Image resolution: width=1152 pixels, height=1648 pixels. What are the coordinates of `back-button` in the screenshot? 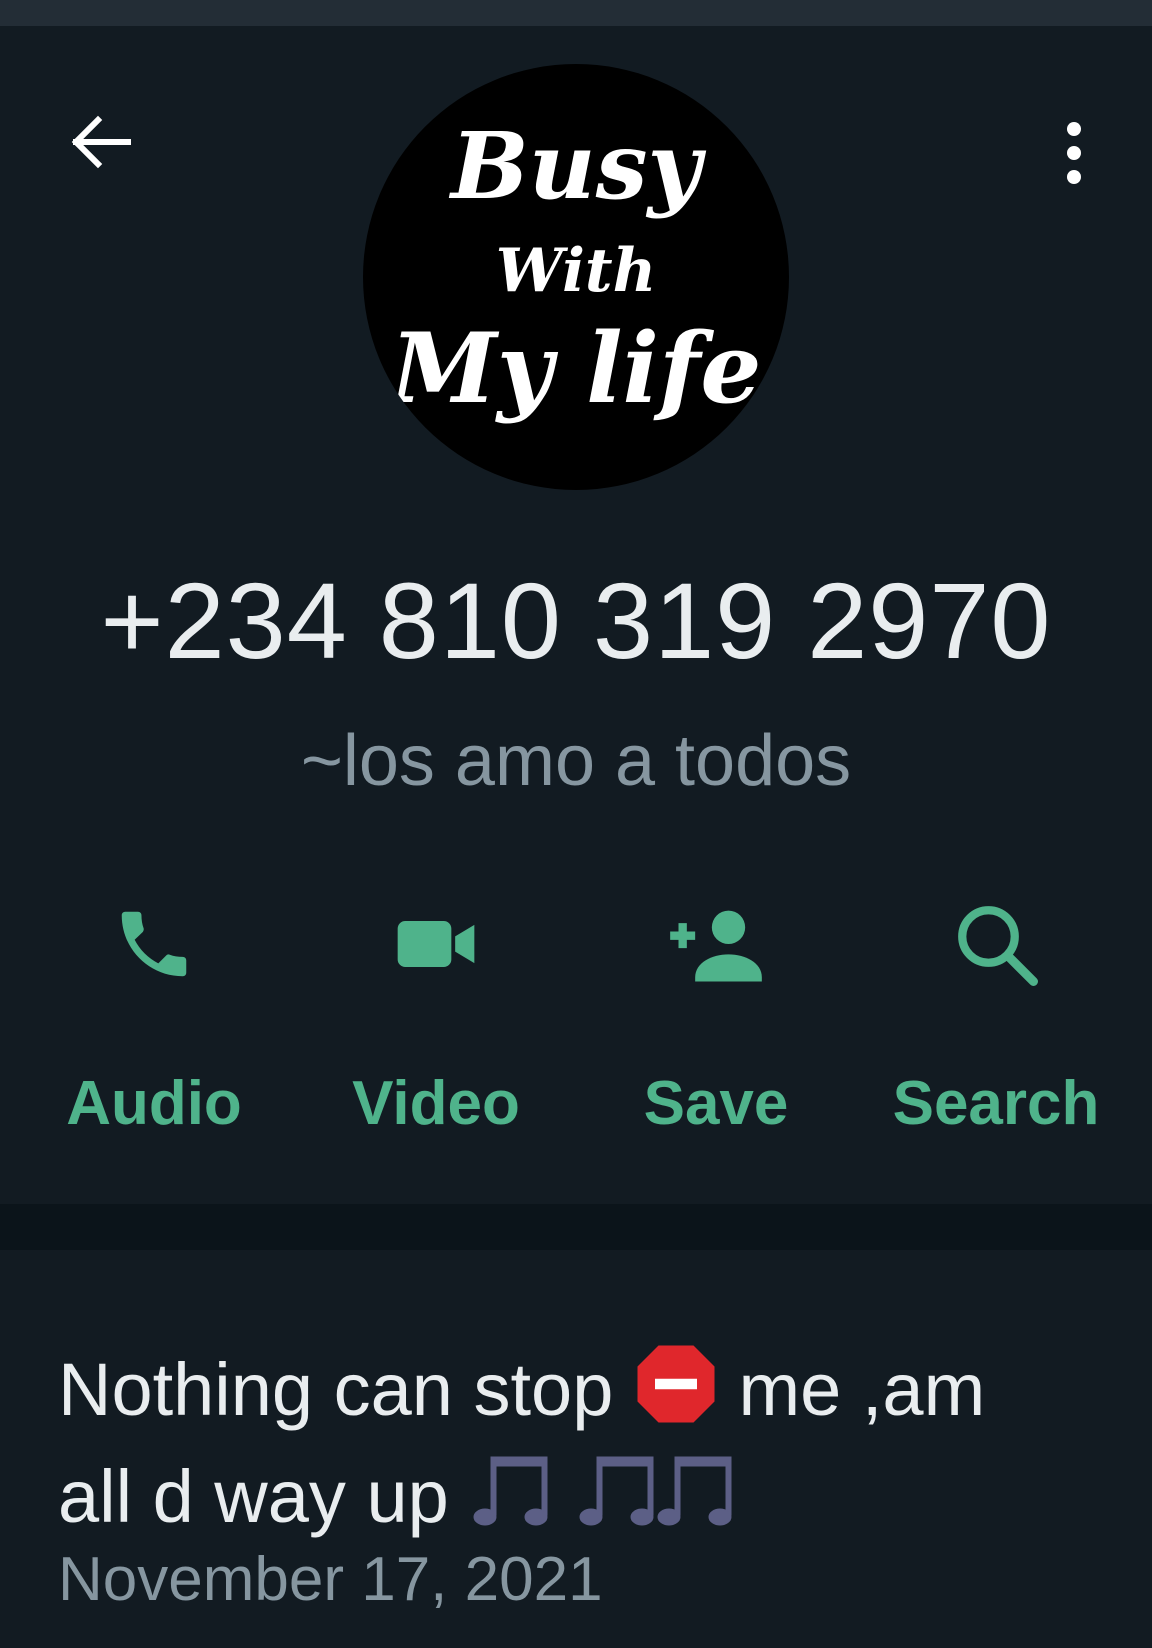 It's located at (100, 144).